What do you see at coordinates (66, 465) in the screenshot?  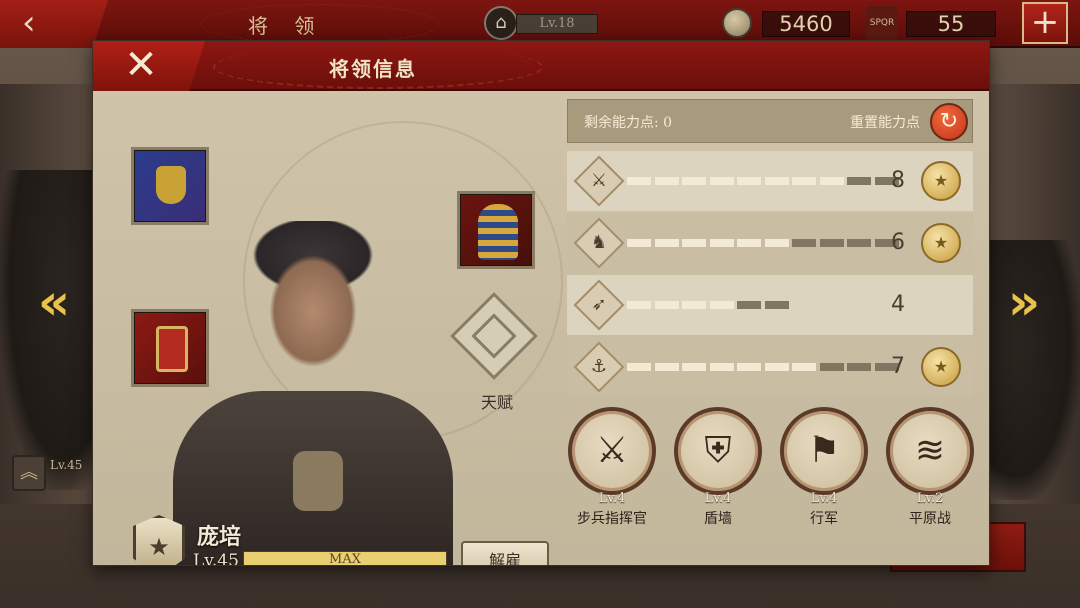 I see `background-general-level: Lv.45` at bounding box center [66, 465].